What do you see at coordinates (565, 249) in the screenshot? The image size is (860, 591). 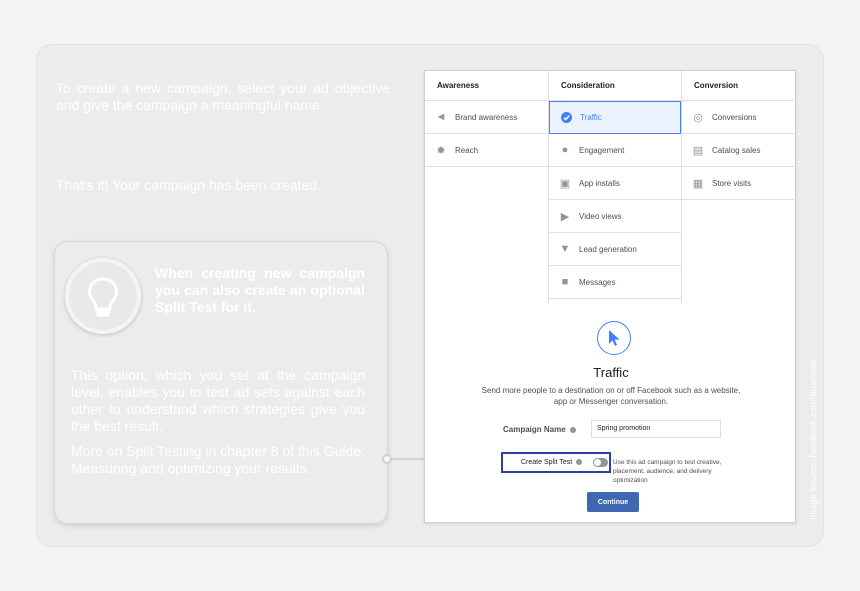 I see `funnel-icon: ▼` at bounding box center [565, 249].